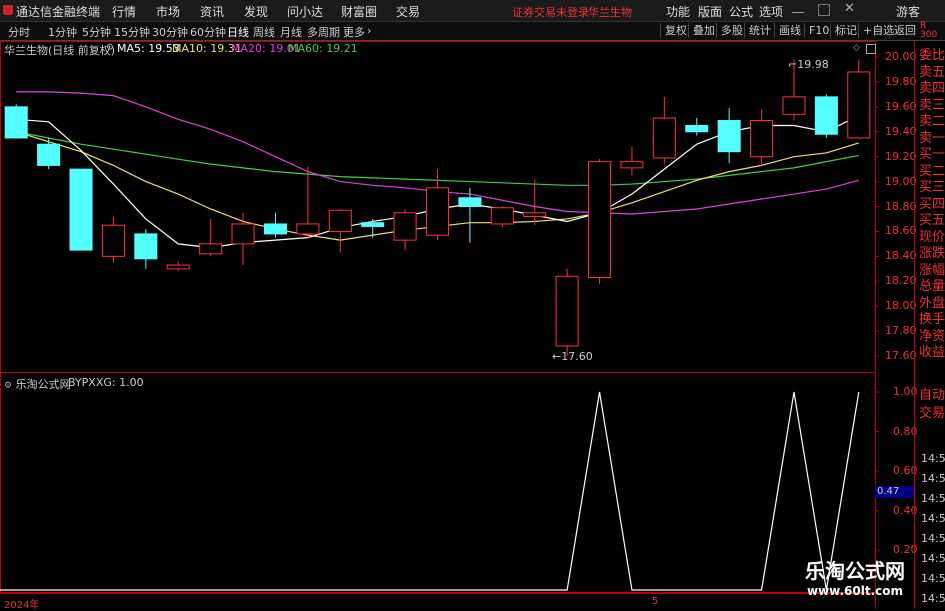 Image resolution: width=945 pixels, height=611 pixels. What do you see at coordinates (901, 331) in the screenshot?
I see `price-axis-label: 17.80` at bounding box center [901, 331].